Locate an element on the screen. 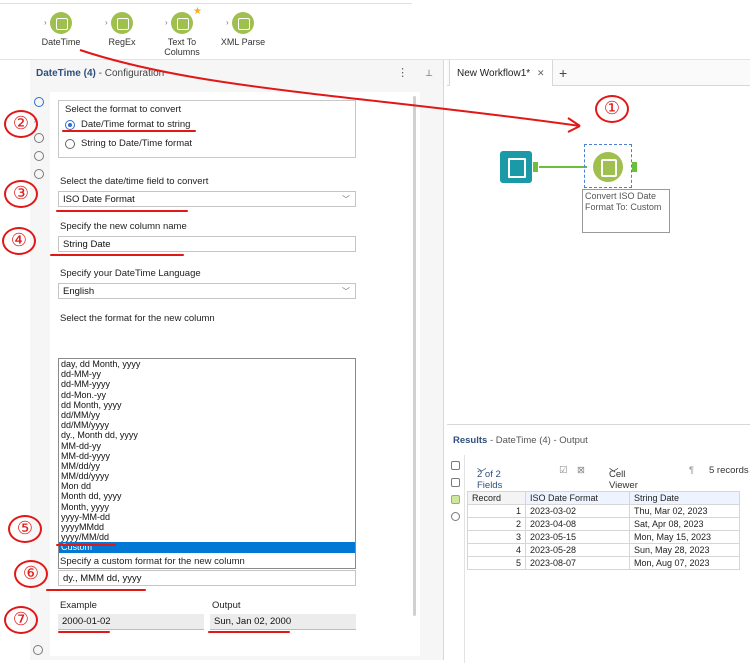  table-cell: 5 is located at coordinates (496, 563).